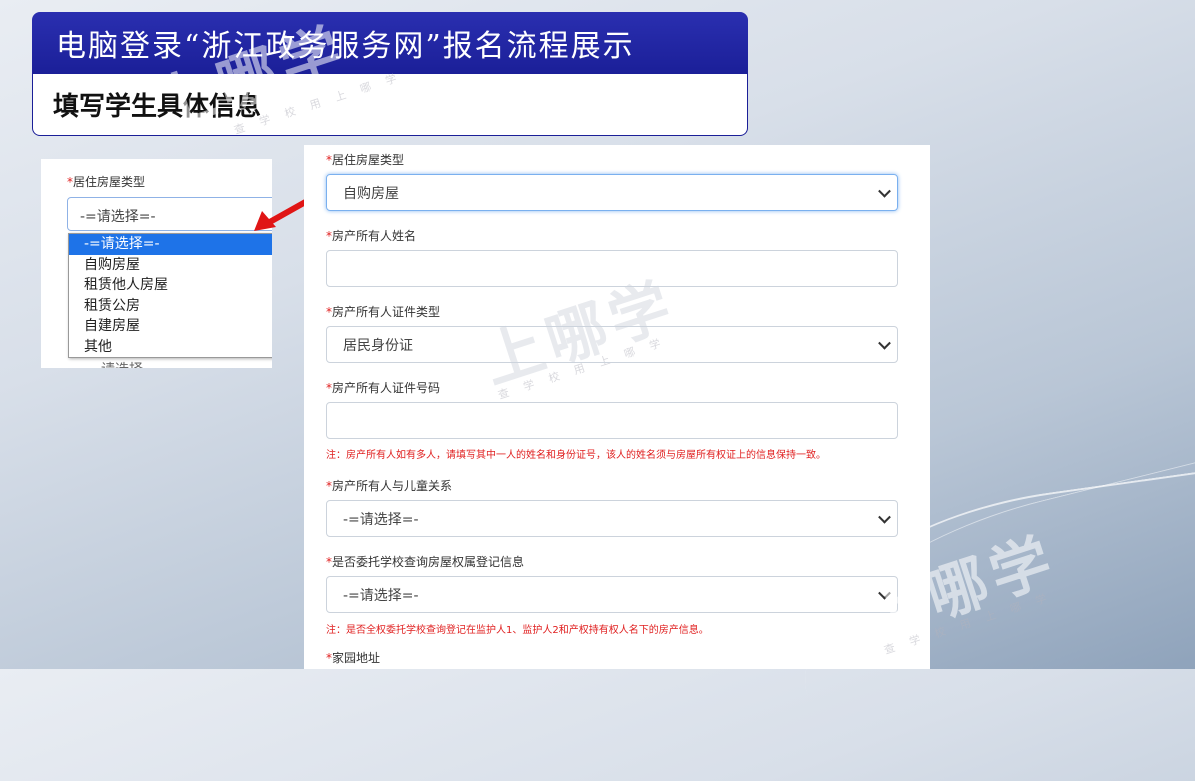  Describe the element at coordinates (371, 236) in the screenshot. I see `field-label: *房产所有人姓名` at that location.